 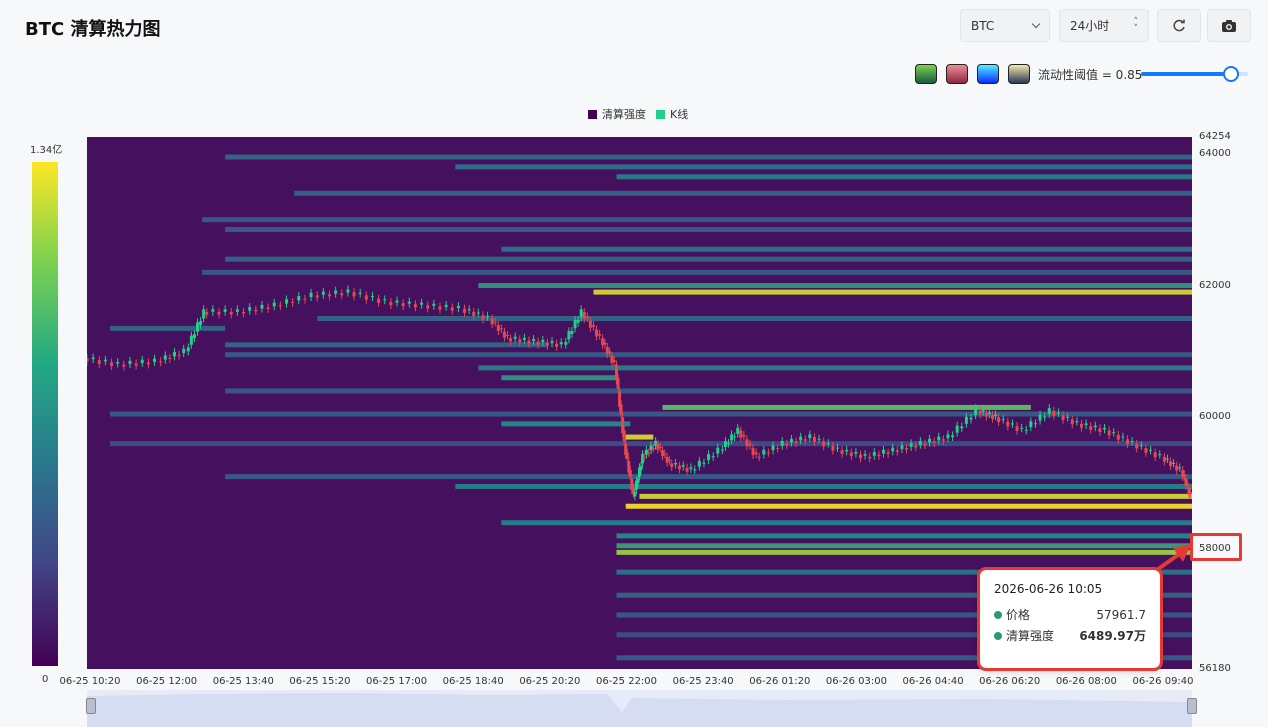 What do you see at coordinates (672, 114) in the screenshot?
I see `legend-kline: K线` at bounding box center [672, 114].